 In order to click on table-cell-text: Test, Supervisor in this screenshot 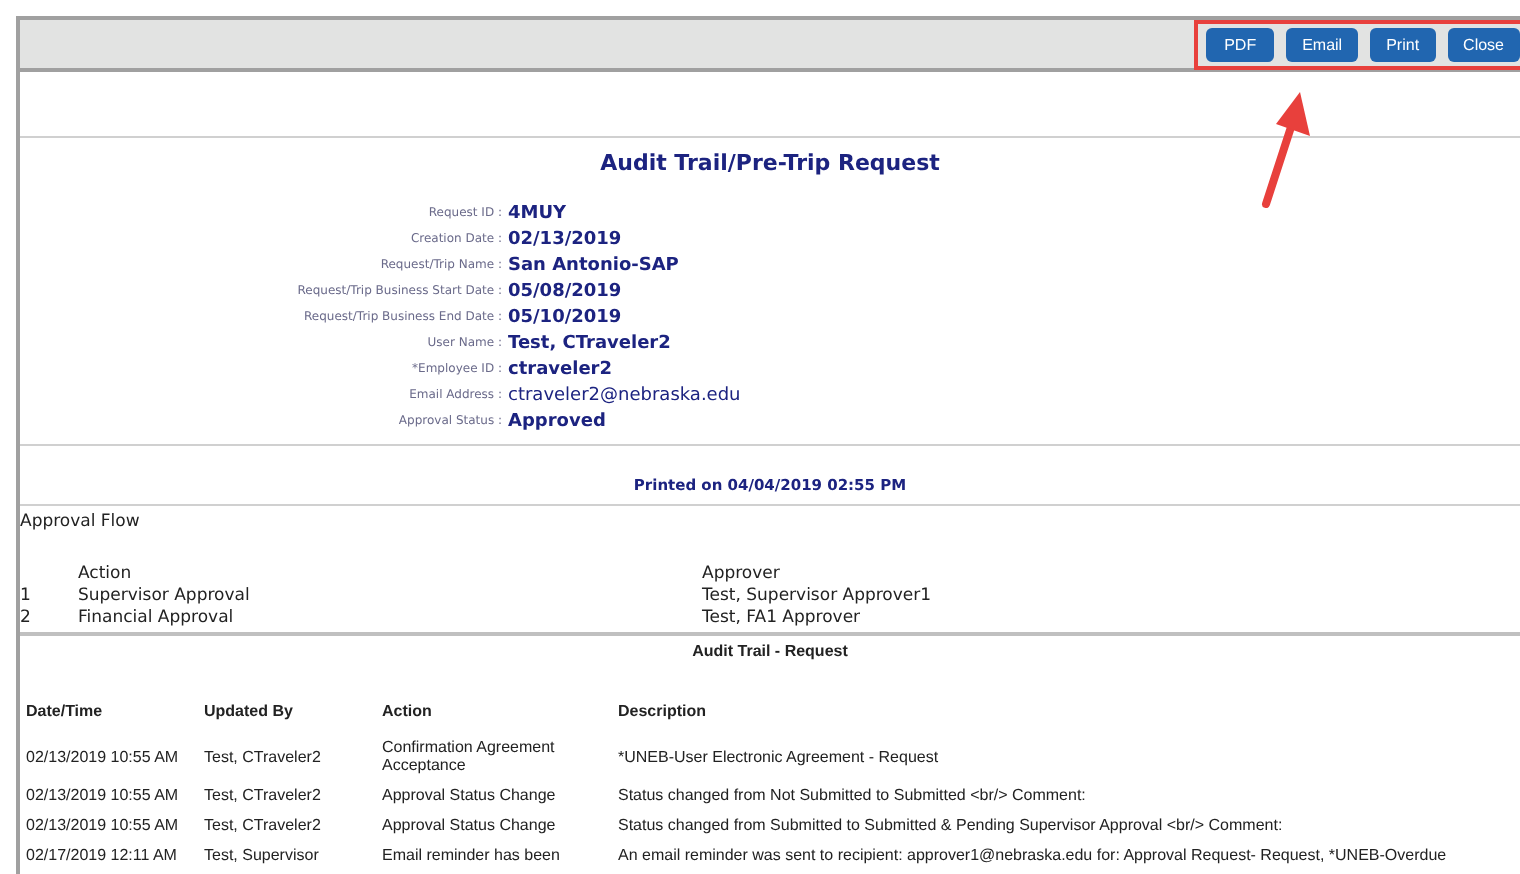, I will do `click(262, 855)`.